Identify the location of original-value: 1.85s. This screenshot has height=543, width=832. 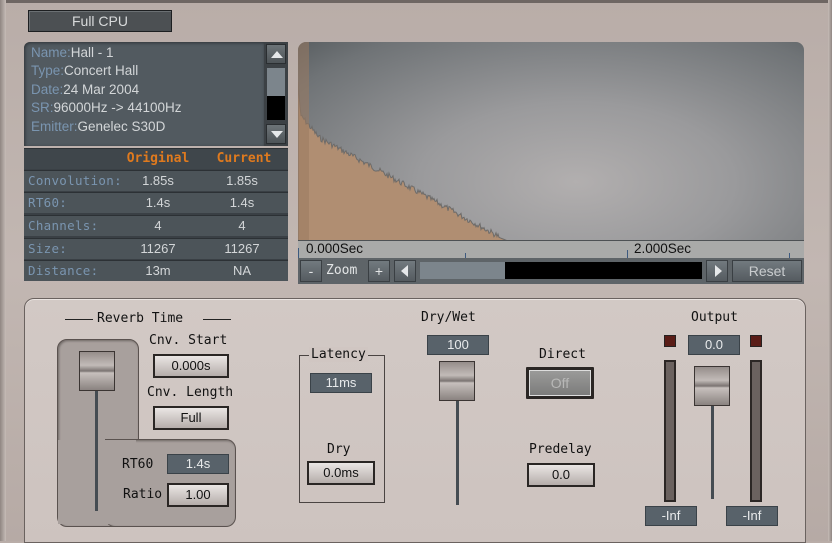
(158, 180).